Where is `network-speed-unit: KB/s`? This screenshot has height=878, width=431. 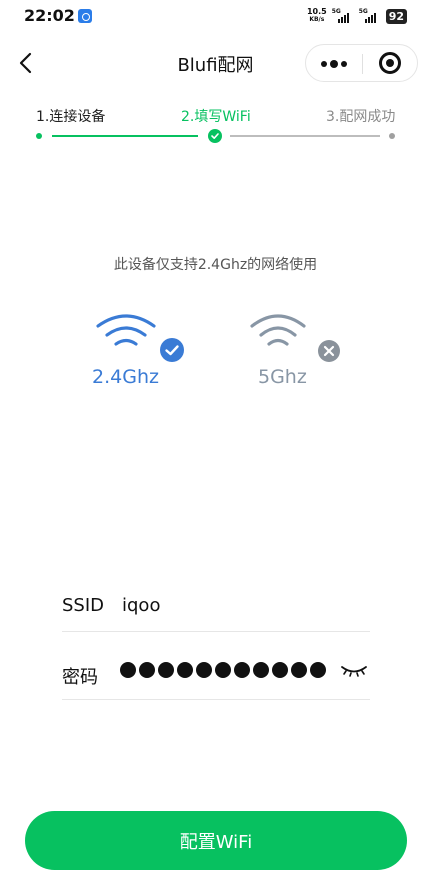
network-speed-unit: KB/s is located at coordinates (317, 19).